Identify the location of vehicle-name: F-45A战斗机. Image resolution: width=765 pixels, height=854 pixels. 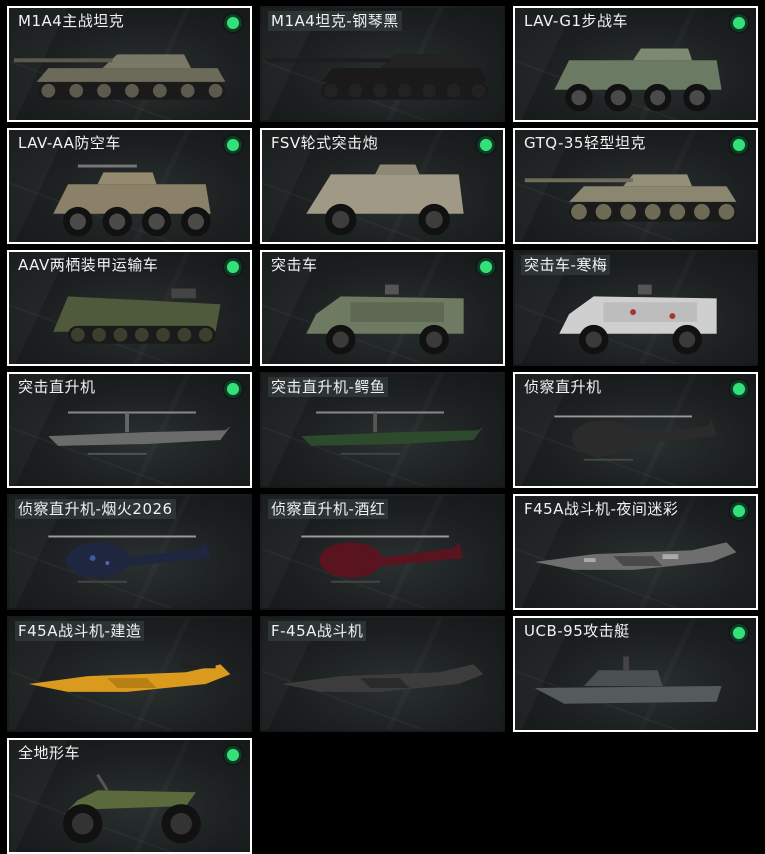
(317, 631).